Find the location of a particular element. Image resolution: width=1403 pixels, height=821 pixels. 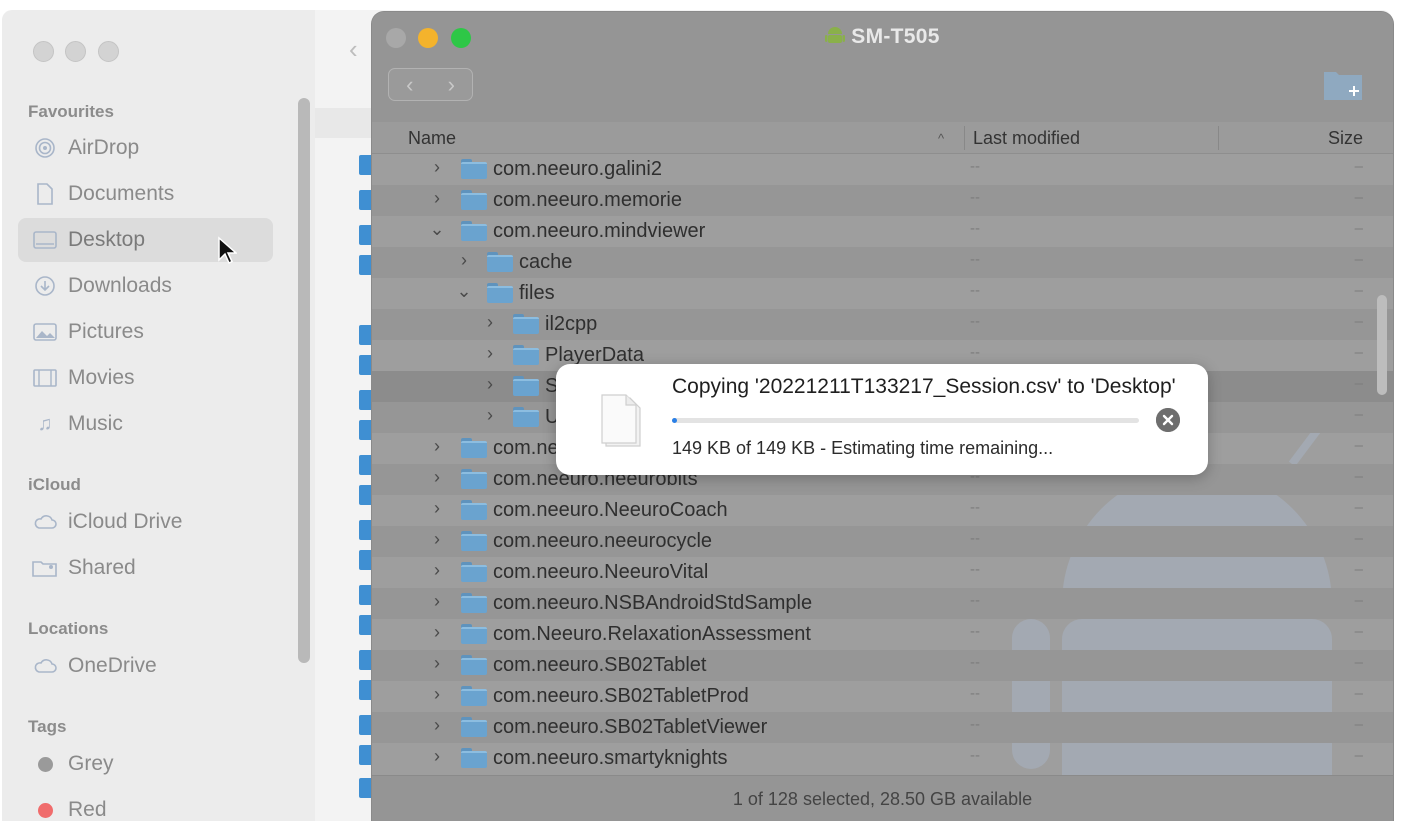

list-item: › com.neeuro.galini2 -- – is located at coordinates (882, 169).